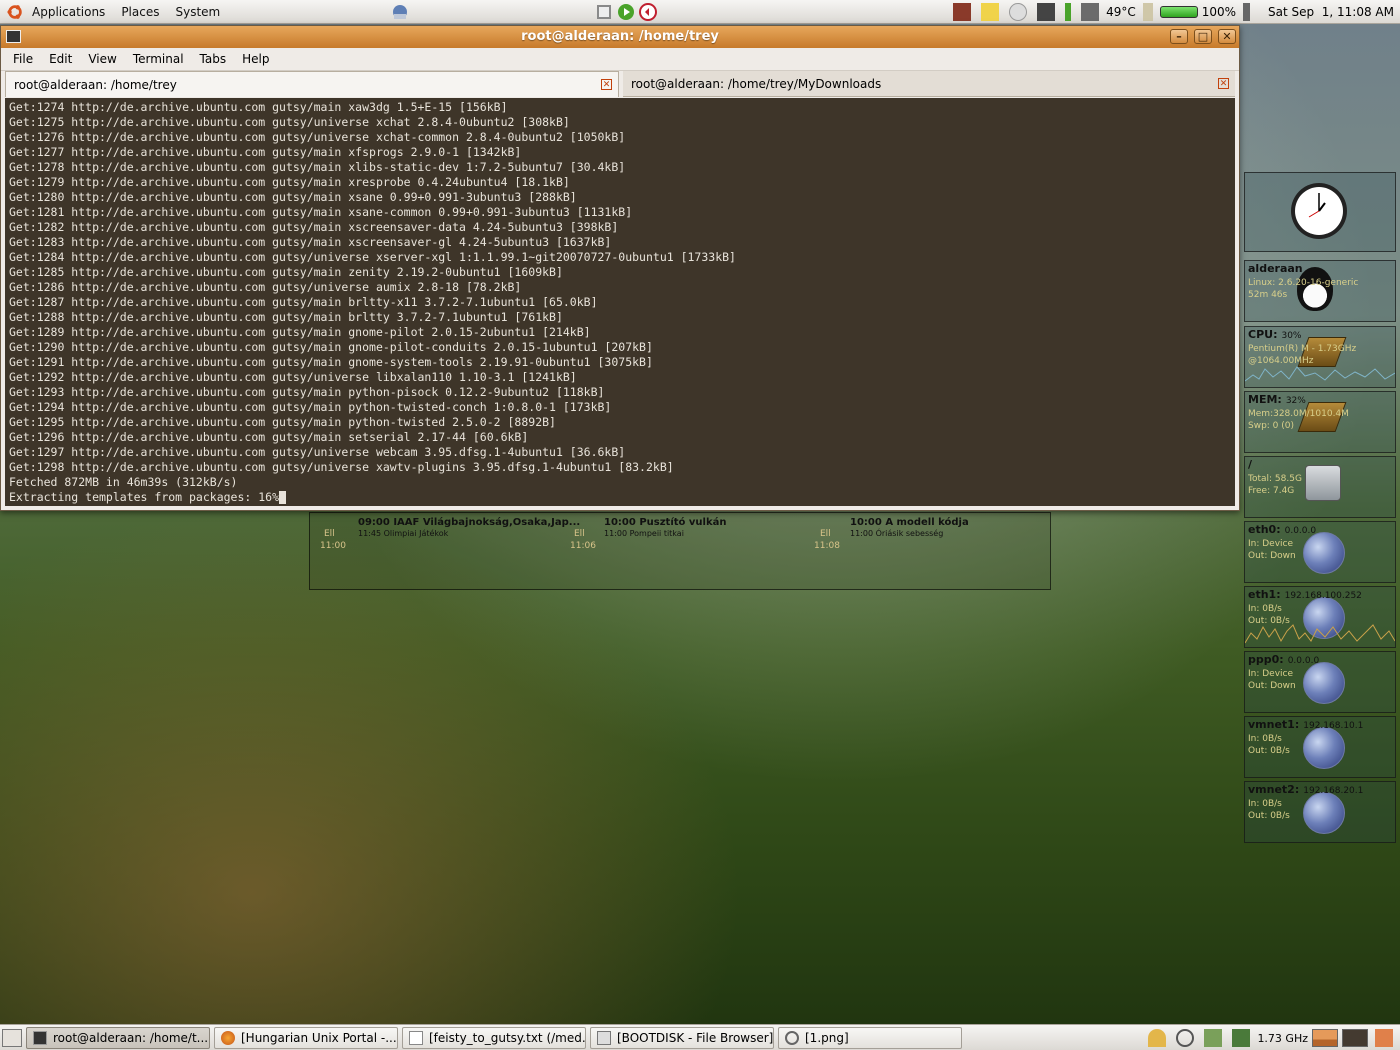  Describe the element at coordinates (1325, 1038) in the screenshot. I see `system-monitor-graph` at that location.